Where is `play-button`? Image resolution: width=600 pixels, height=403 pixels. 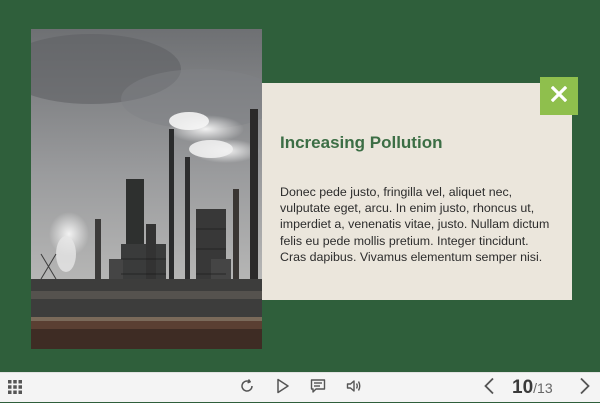 play-button is located at coordinates (283, 388).